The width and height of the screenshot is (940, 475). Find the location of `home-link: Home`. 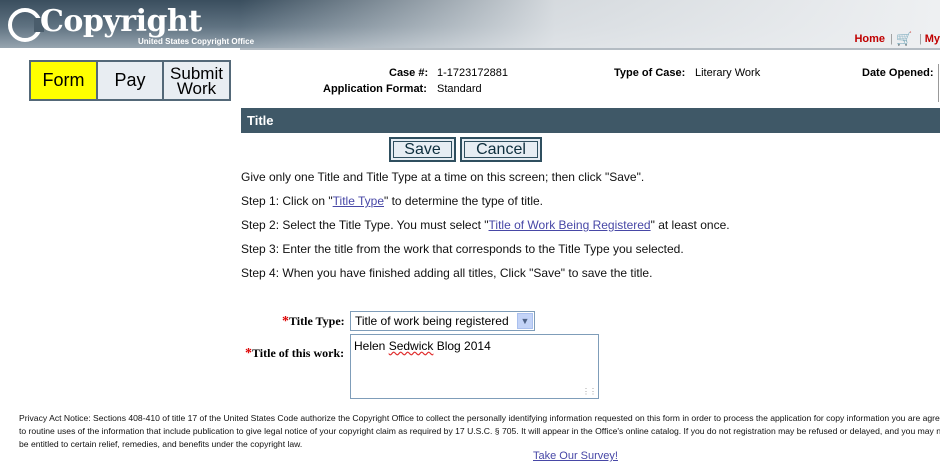

home-link: Home is located at coordinates (869, 39).